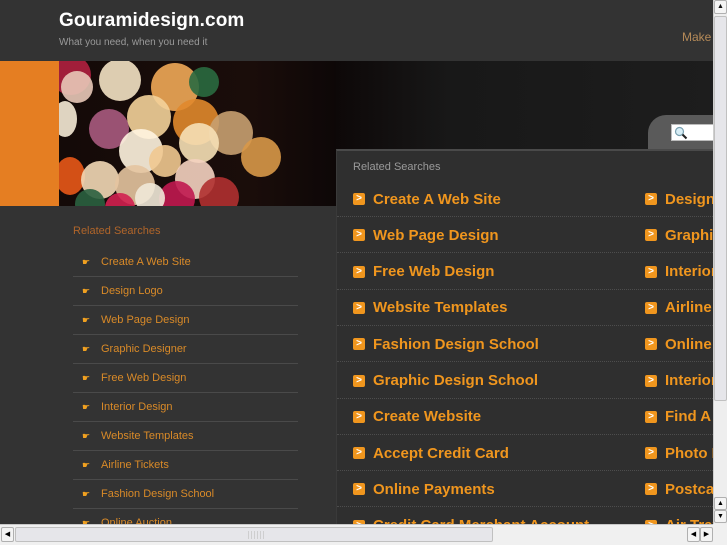  Describe the element at coordinates (133, 42) in the screenshot. I see `site-tagline: What you need, when you need it` at that location.